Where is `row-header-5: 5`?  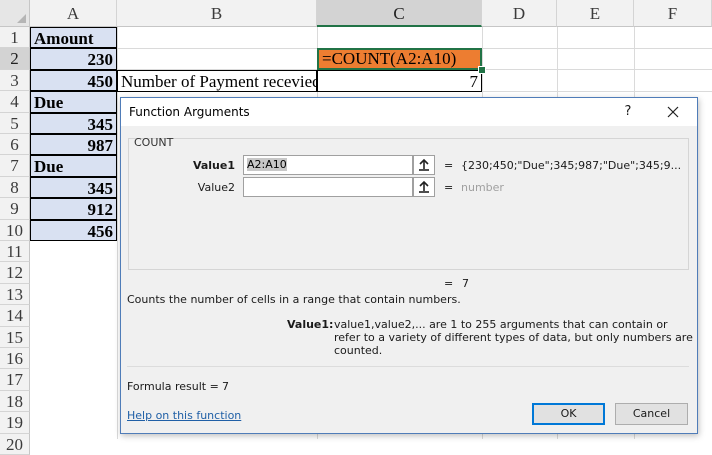 row-header-5: 5 is located at coordinates (15, 123).